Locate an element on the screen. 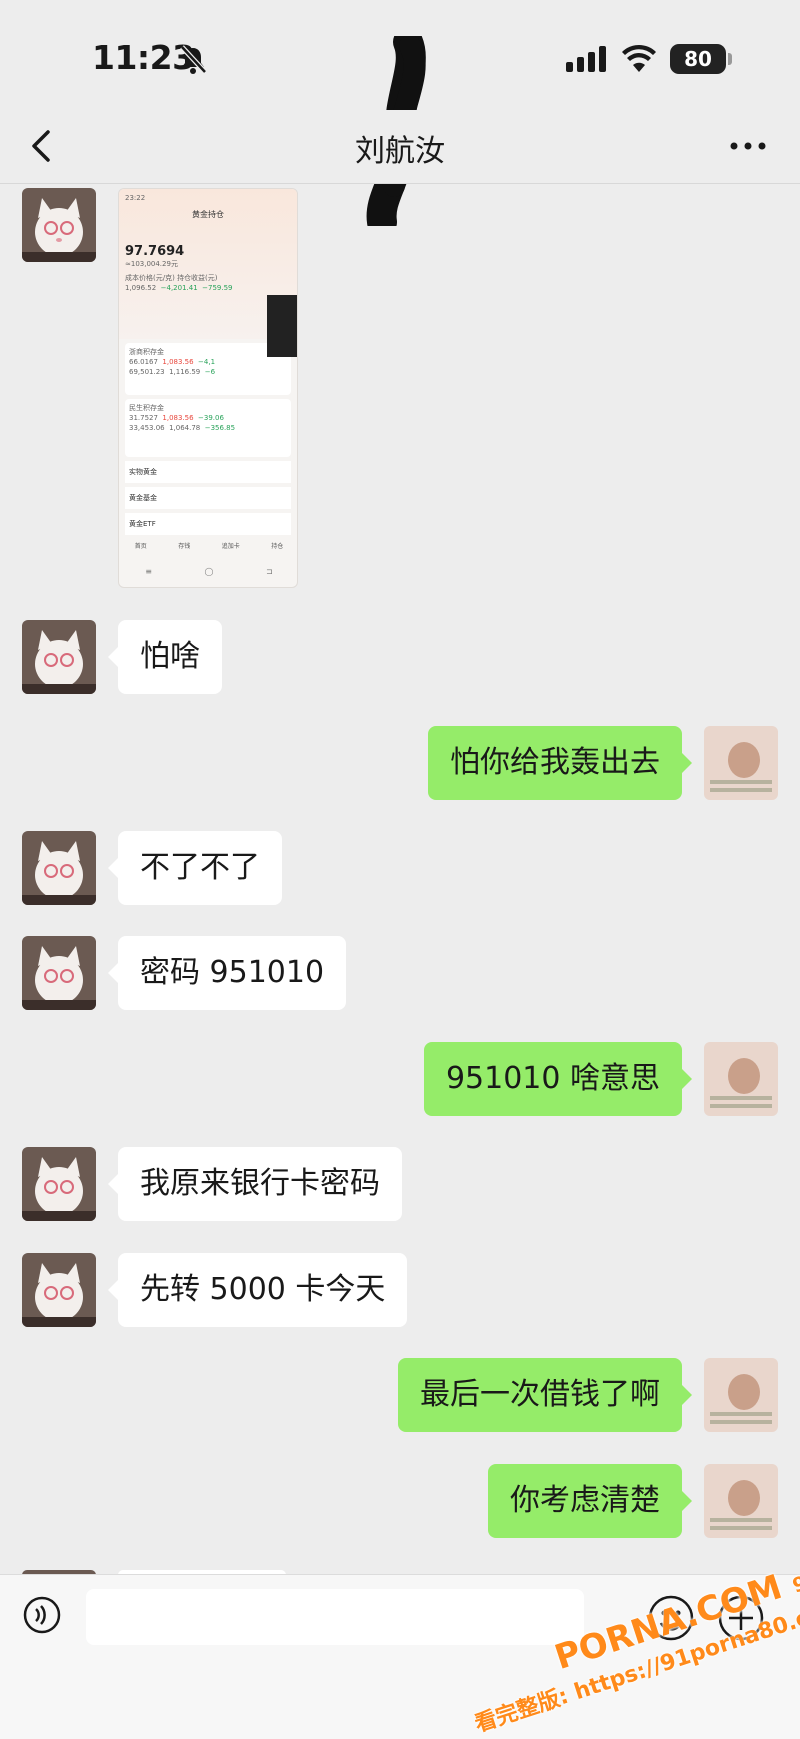 Image resolution: width=800 pixels, height=1739 pixels. message-bubble-outgoing: 怕你给我轰出去 is located at coordinates (560, 763).